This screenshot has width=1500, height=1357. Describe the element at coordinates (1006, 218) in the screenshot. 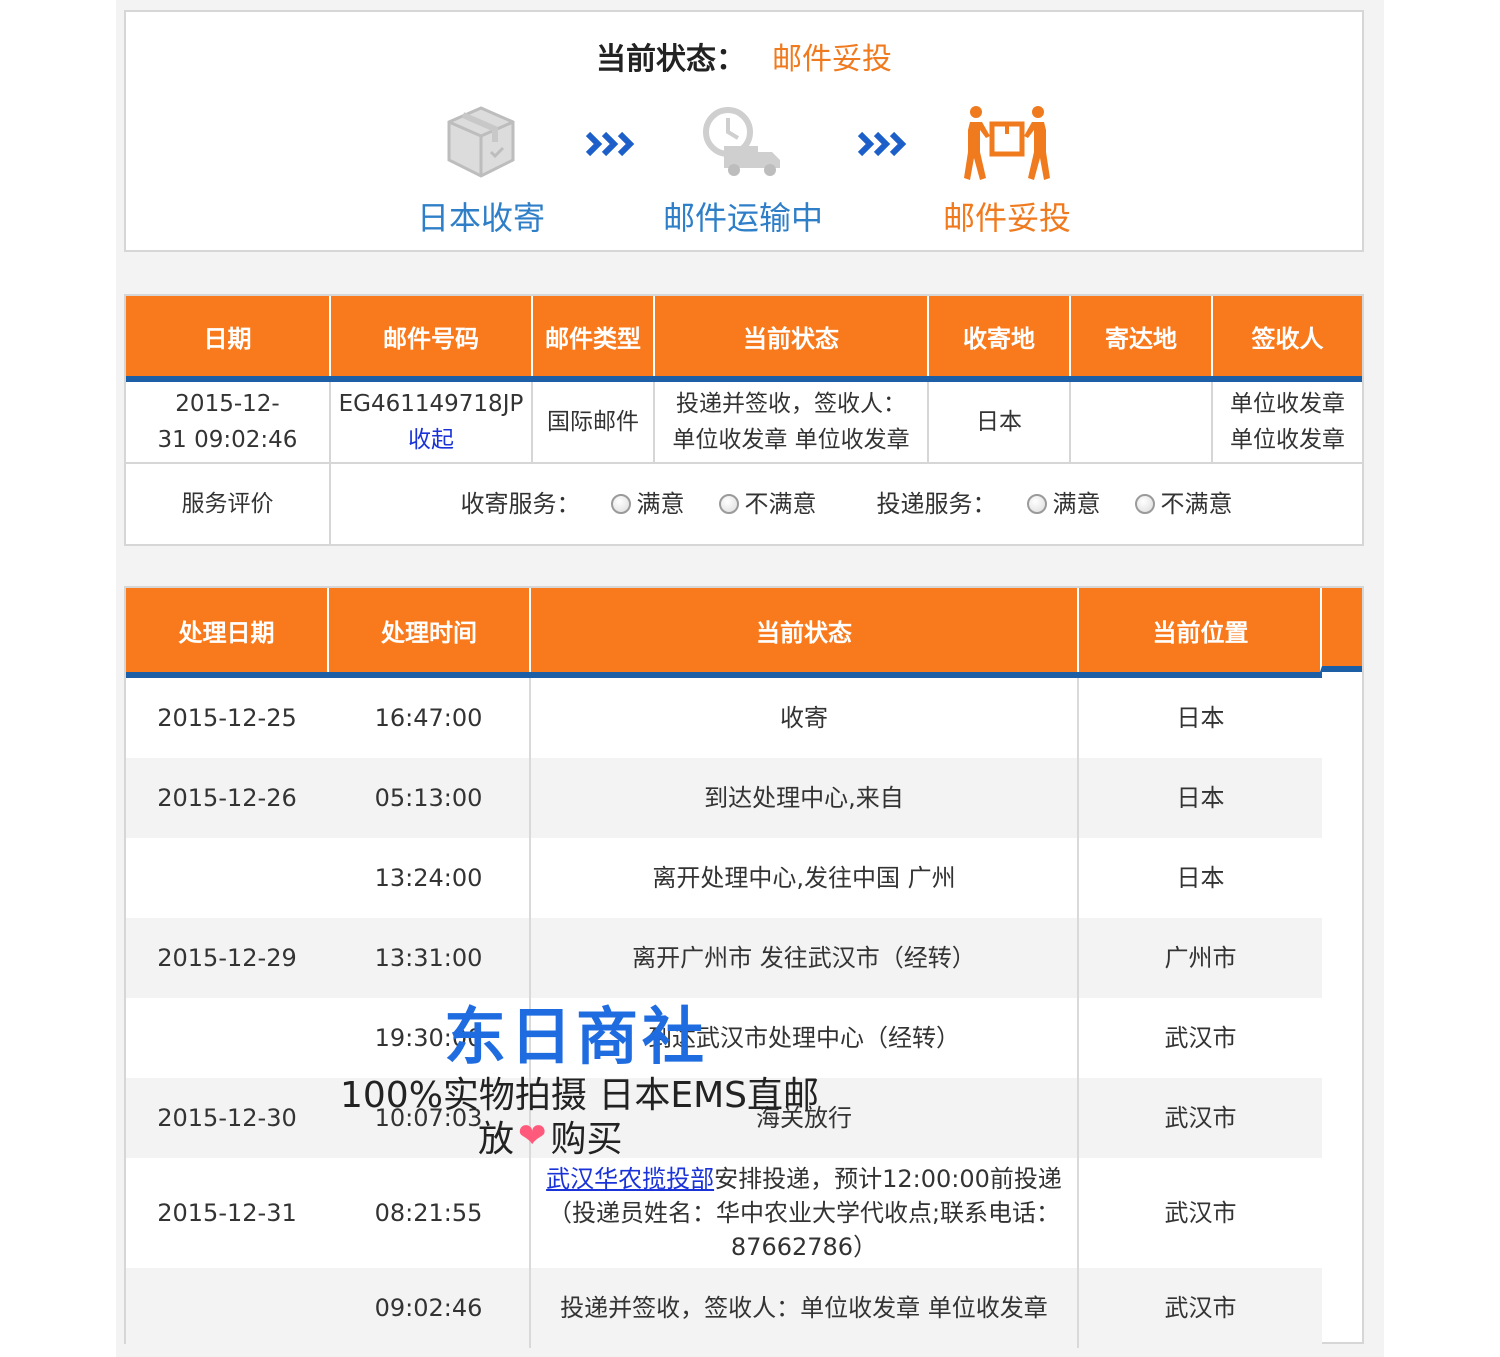

I see `step-label-delivered: 邮件妥投` at that location.